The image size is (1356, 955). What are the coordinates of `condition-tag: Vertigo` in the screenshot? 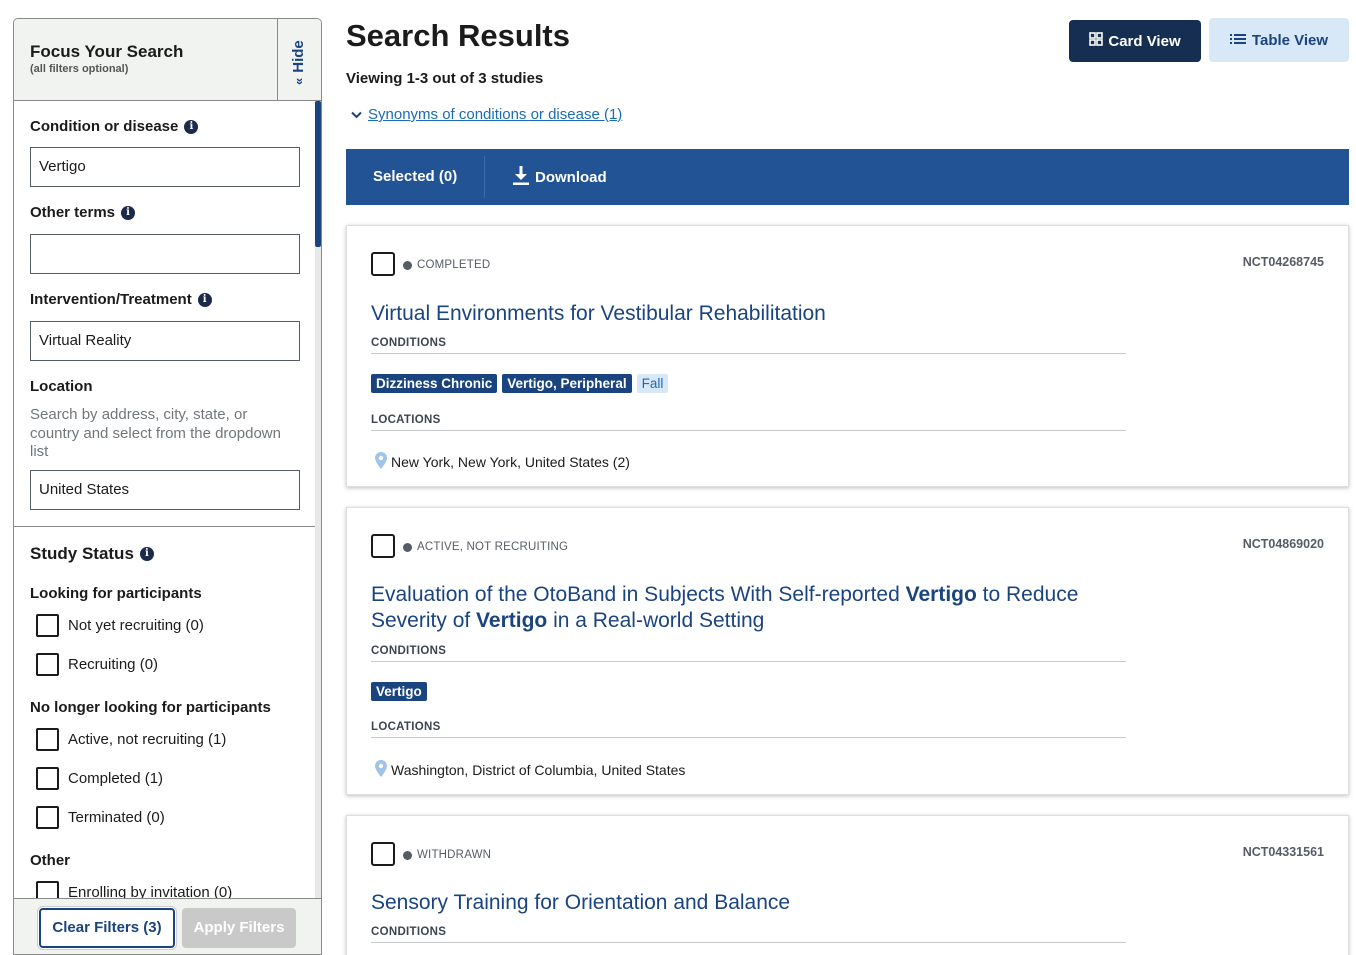 It's located at (399, 691).